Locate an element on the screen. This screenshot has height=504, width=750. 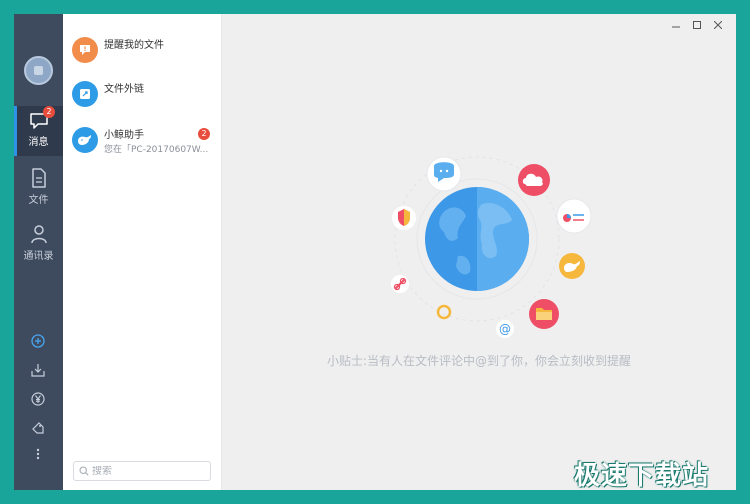
tip-text: 小贴士:当有人在文件评论中@到了你，你会立刻收到提醒 is located at coordinates (479, 361).